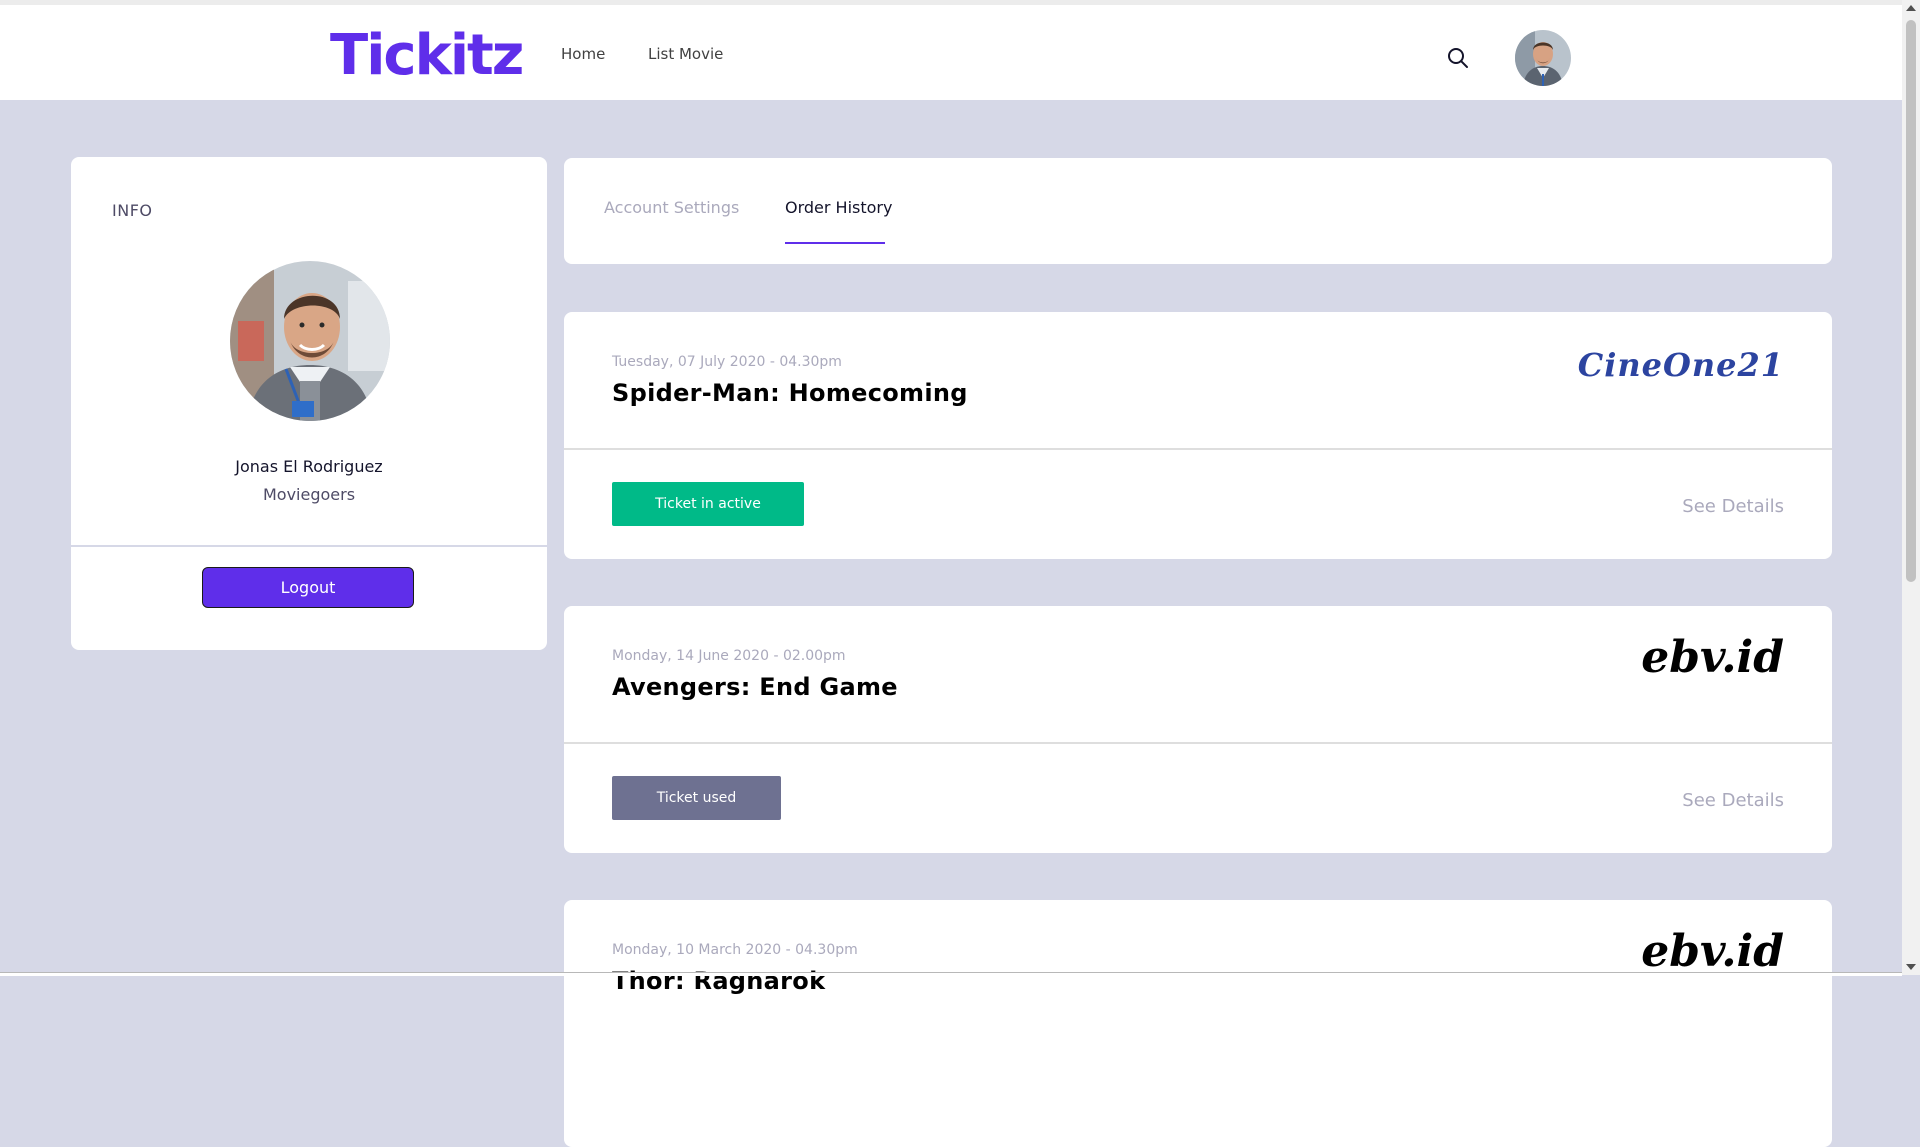  Describe the element at coordinates (583, 54) in the screenshot. I see `nav-home-link: Home` at that location.